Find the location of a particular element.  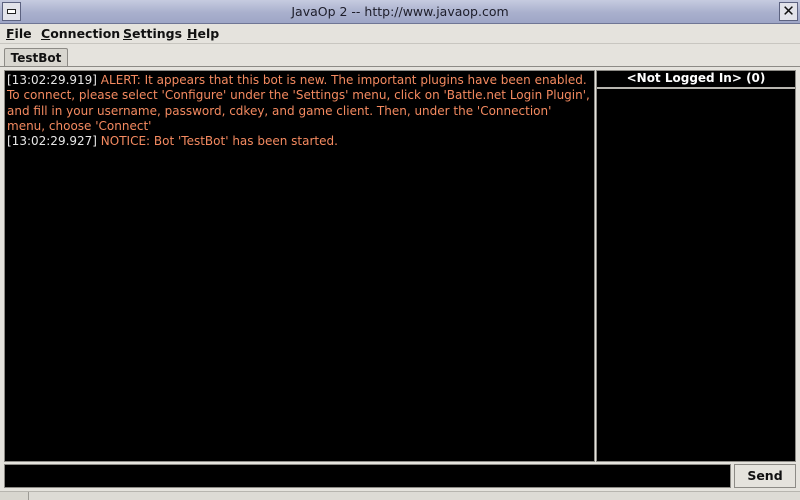

status-bar is located at coordinates (400, 495).